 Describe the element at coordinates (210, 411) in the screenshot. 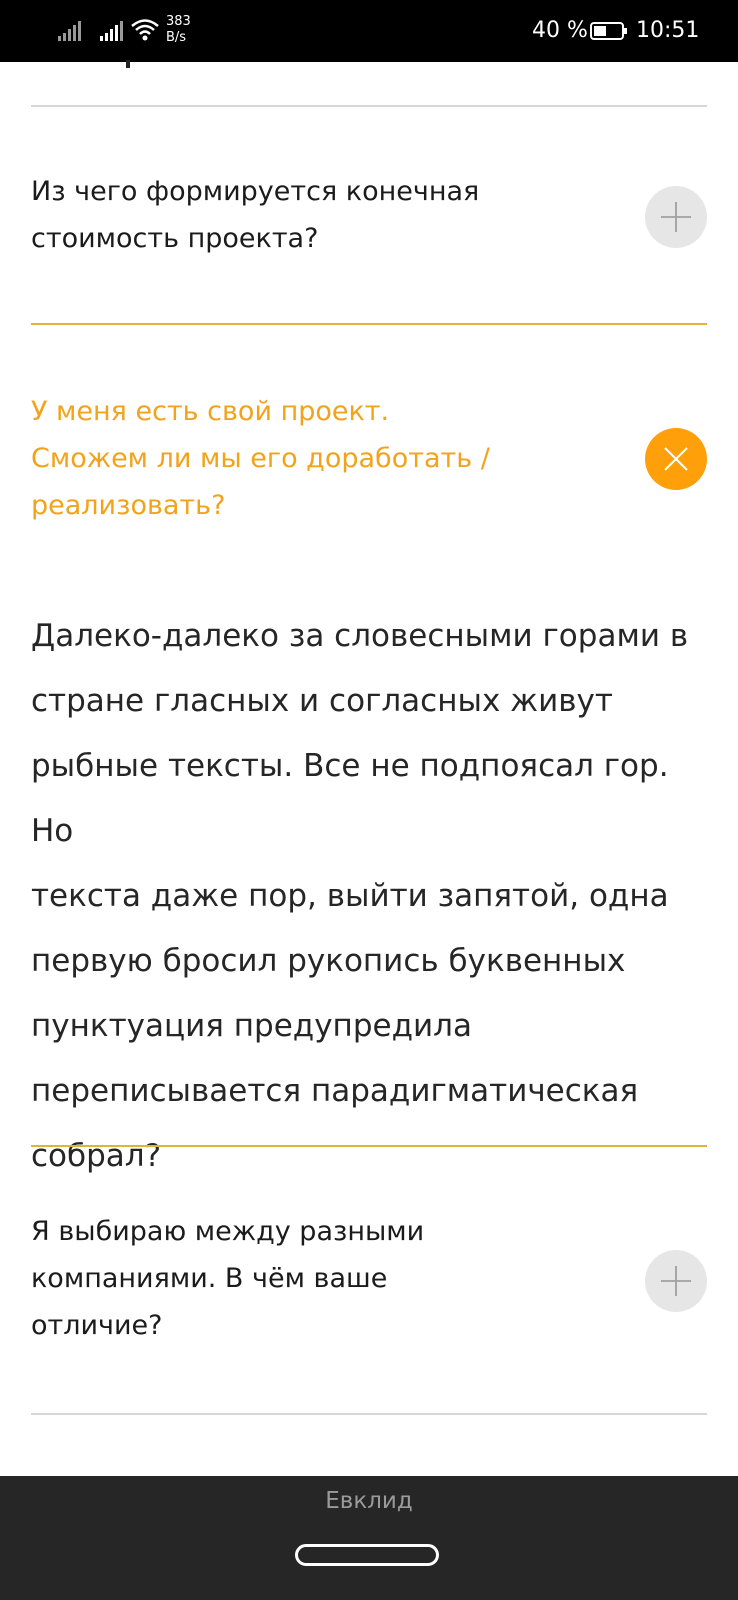

I see `faq-question-line: У меня есть свой проект.` at that location.